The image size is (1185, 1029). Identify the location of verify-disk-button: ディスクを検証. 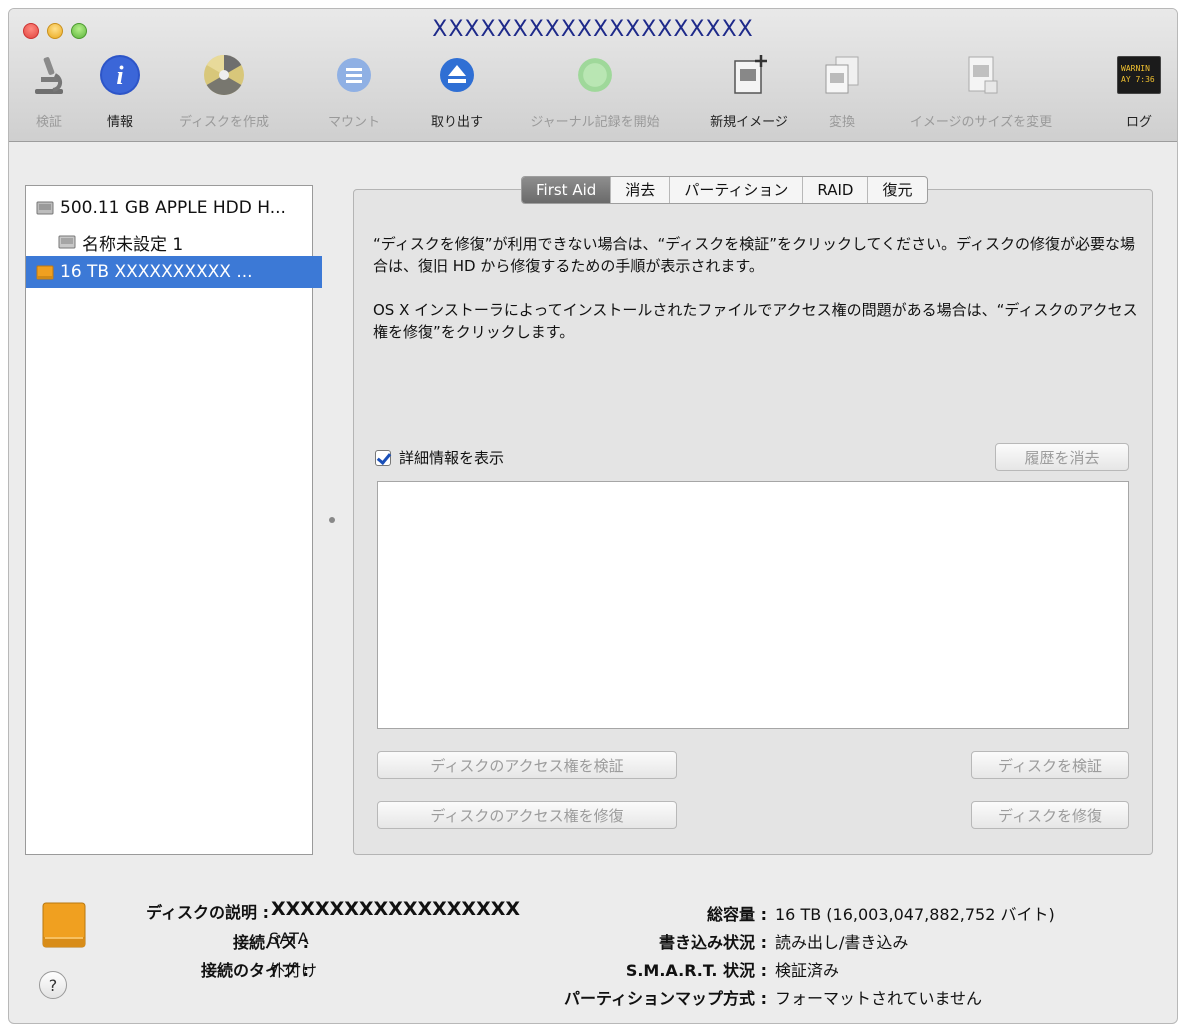
(1050, 765).